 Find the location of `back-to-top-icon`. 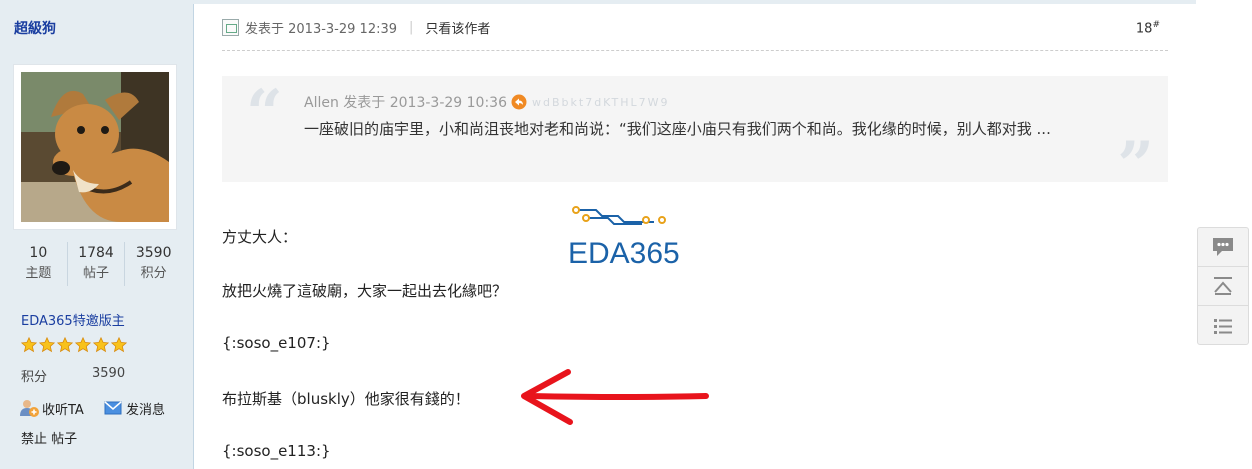

back-to-top-icon is located at coordinates (1223, 286).